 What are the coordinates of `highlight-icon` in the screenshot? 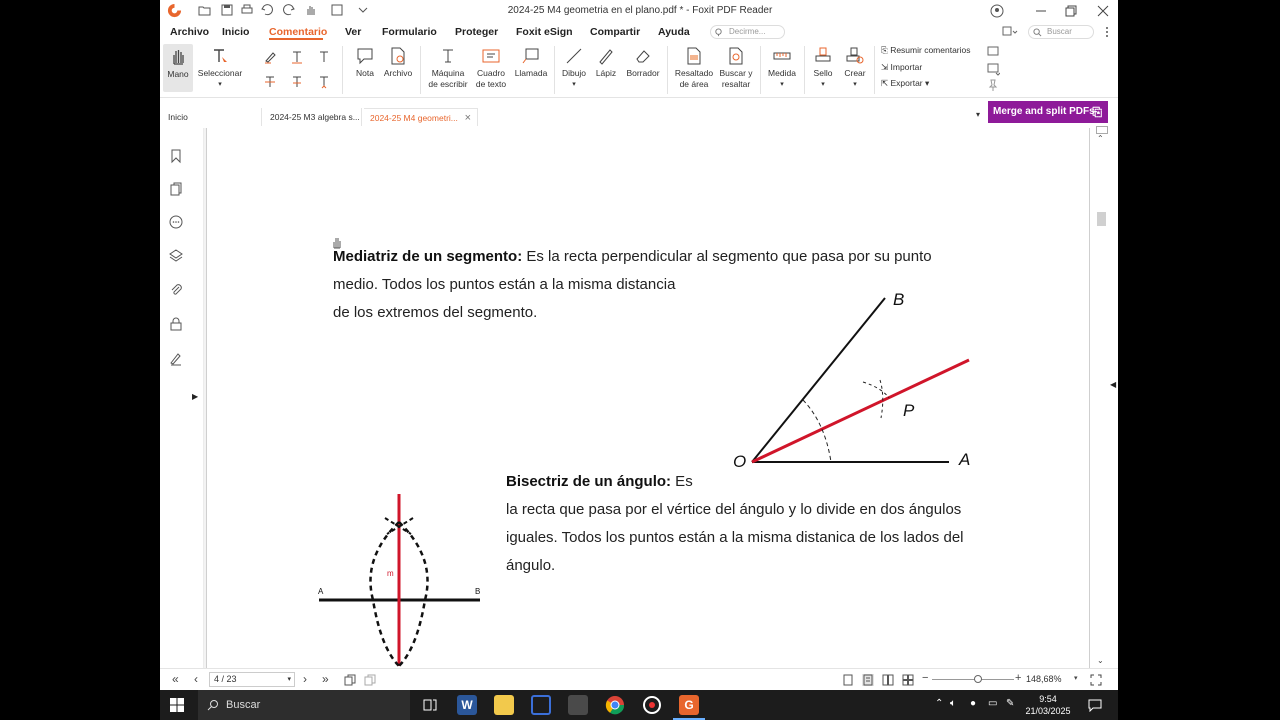 It's located at (270, 57).